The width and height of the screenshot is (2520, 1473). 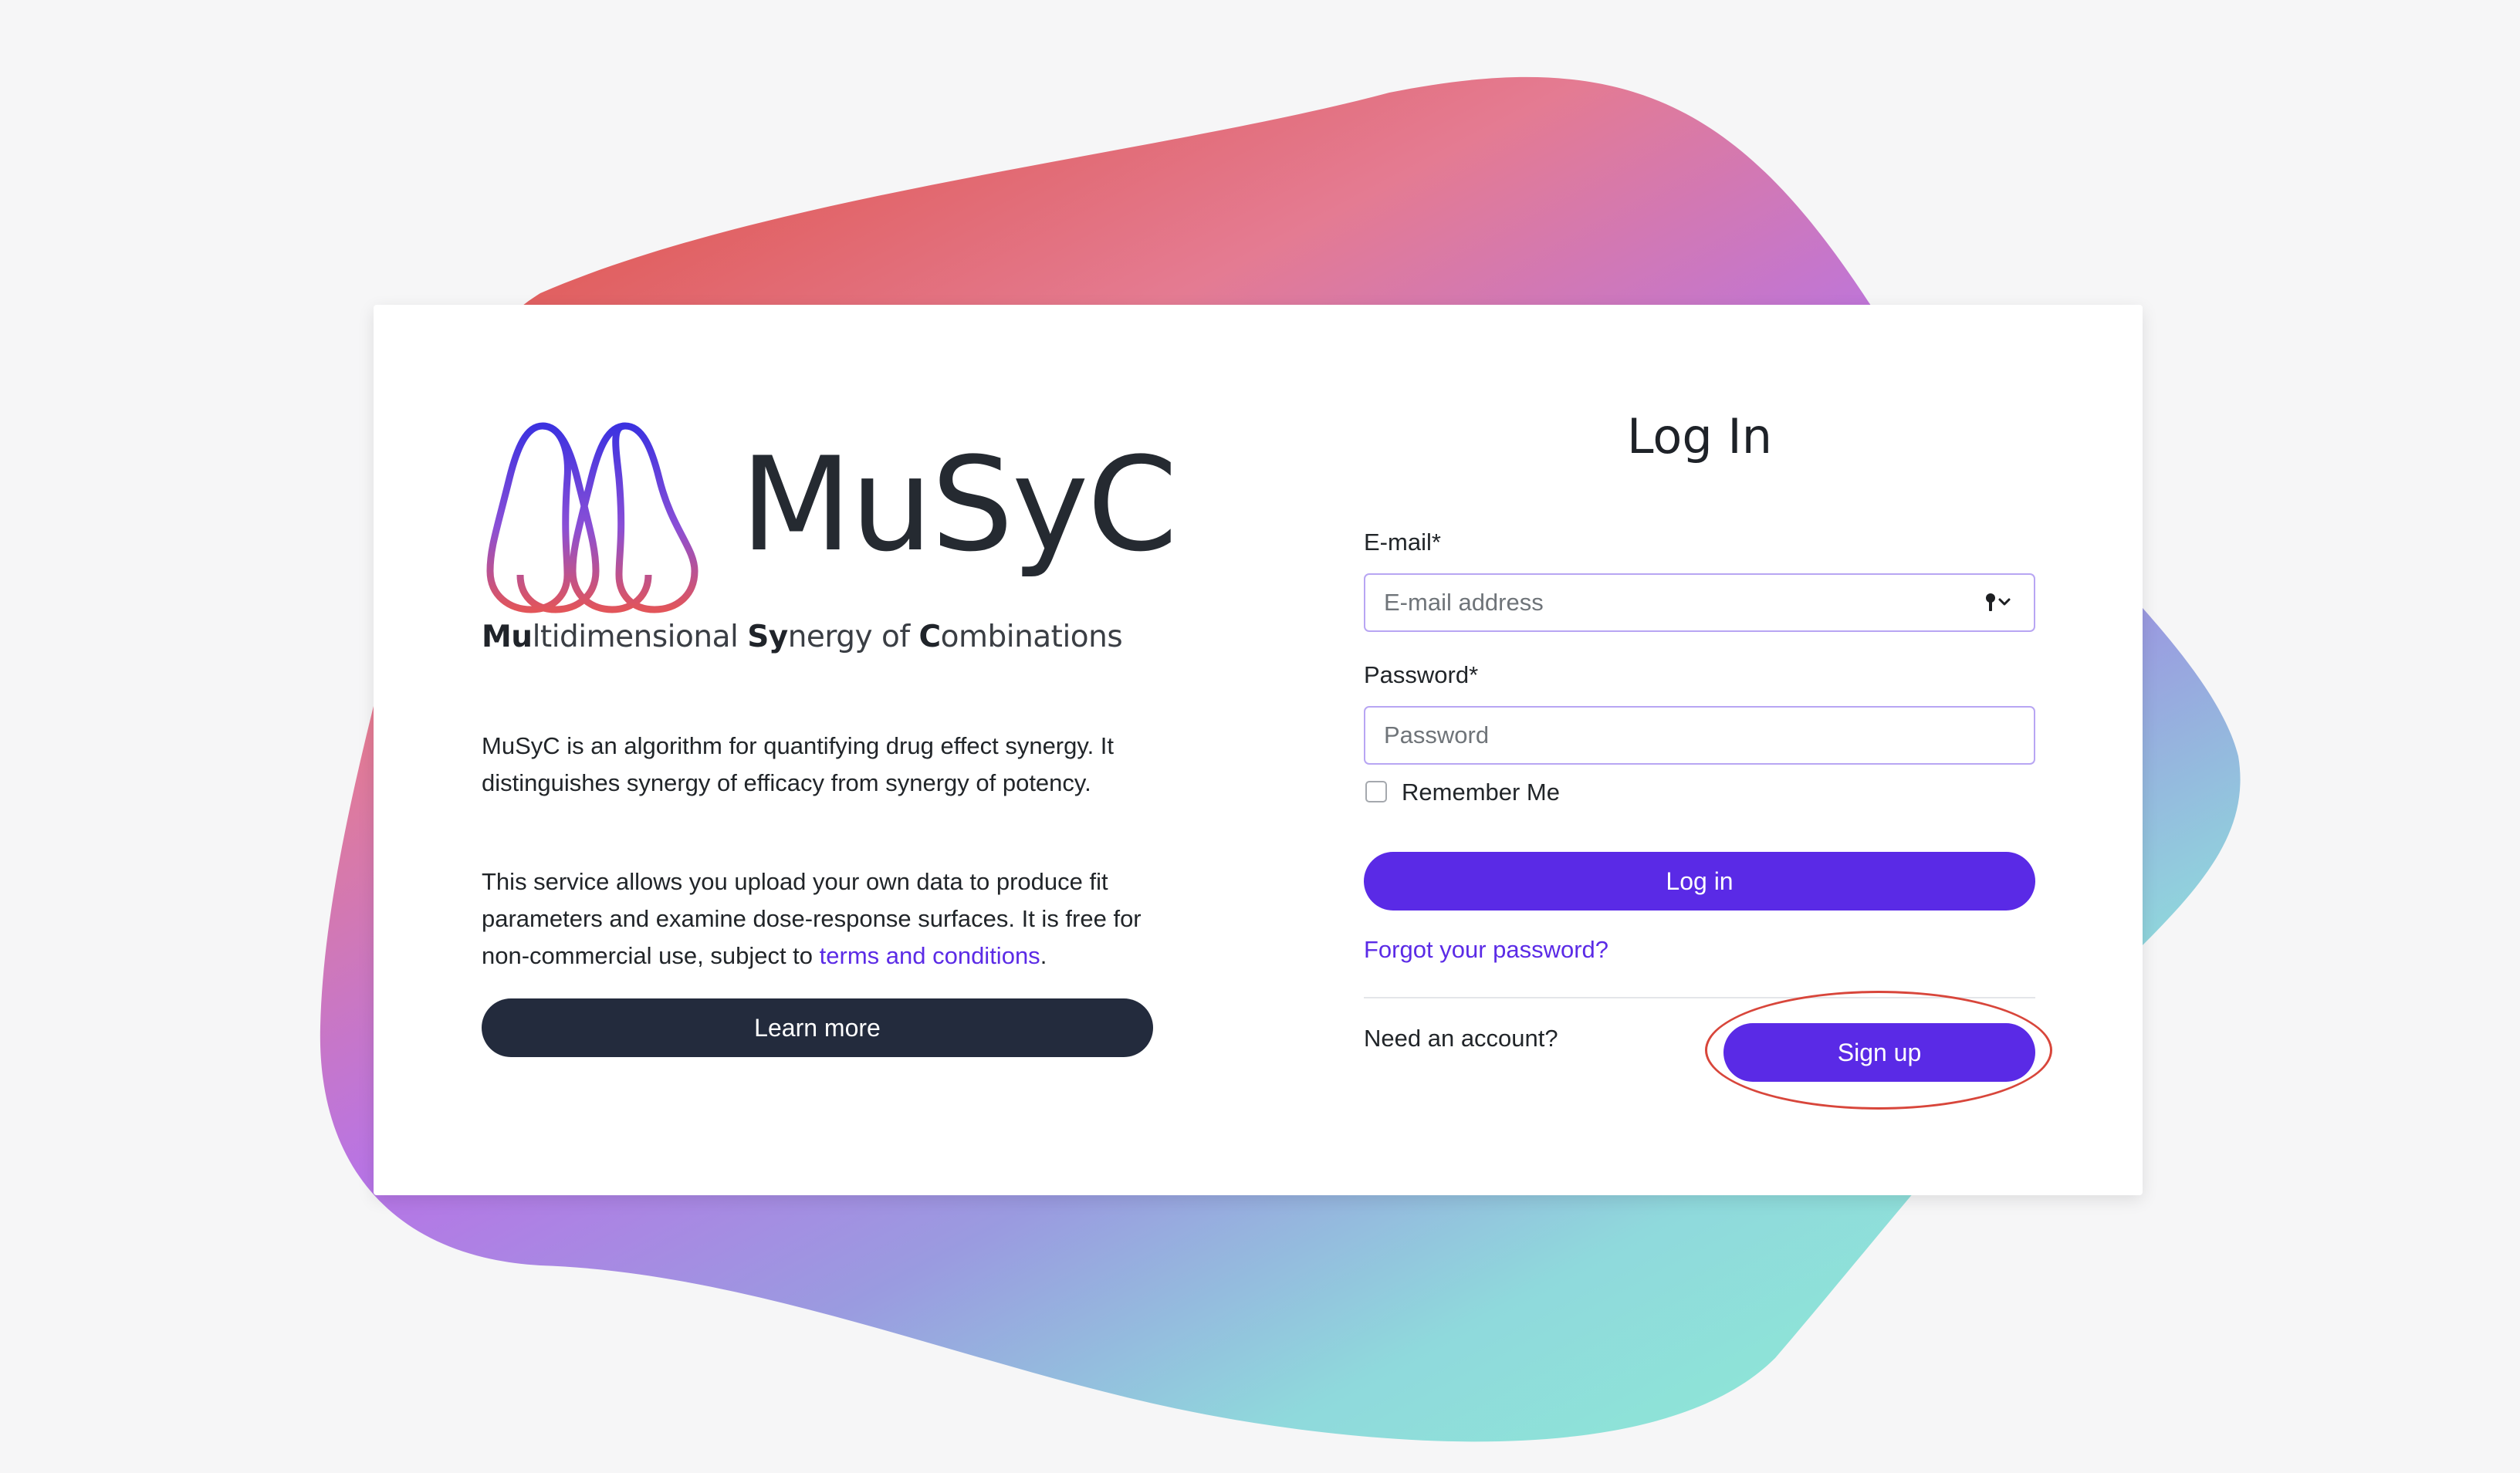 What do you see at coordinates (1043, 955) in the screenshot?
I see `description-end: .` at bounding box center [1043, 955].